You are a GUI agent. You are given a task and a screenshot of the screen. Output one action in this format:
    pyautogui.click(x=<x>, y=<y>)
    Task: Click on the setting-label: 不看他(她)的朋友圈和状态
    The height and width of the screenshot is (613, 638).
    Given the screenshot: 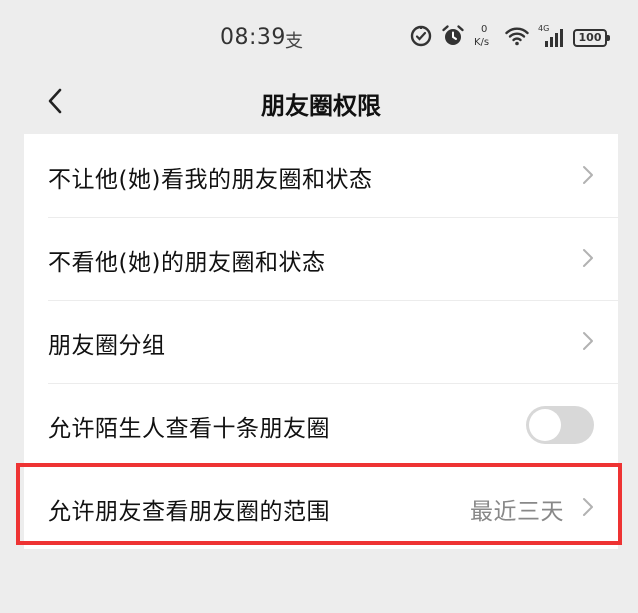 What is the action you would take?
    pyautogui.click(x=187, y=263)
    